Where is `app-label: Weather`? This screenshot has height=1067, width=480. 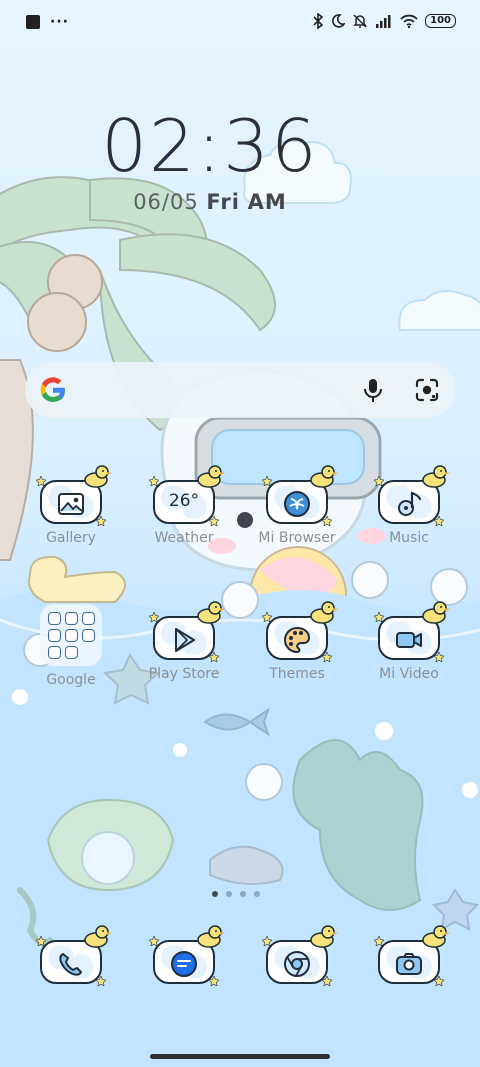
app-label: Weather is located at coordinates (184, 538).